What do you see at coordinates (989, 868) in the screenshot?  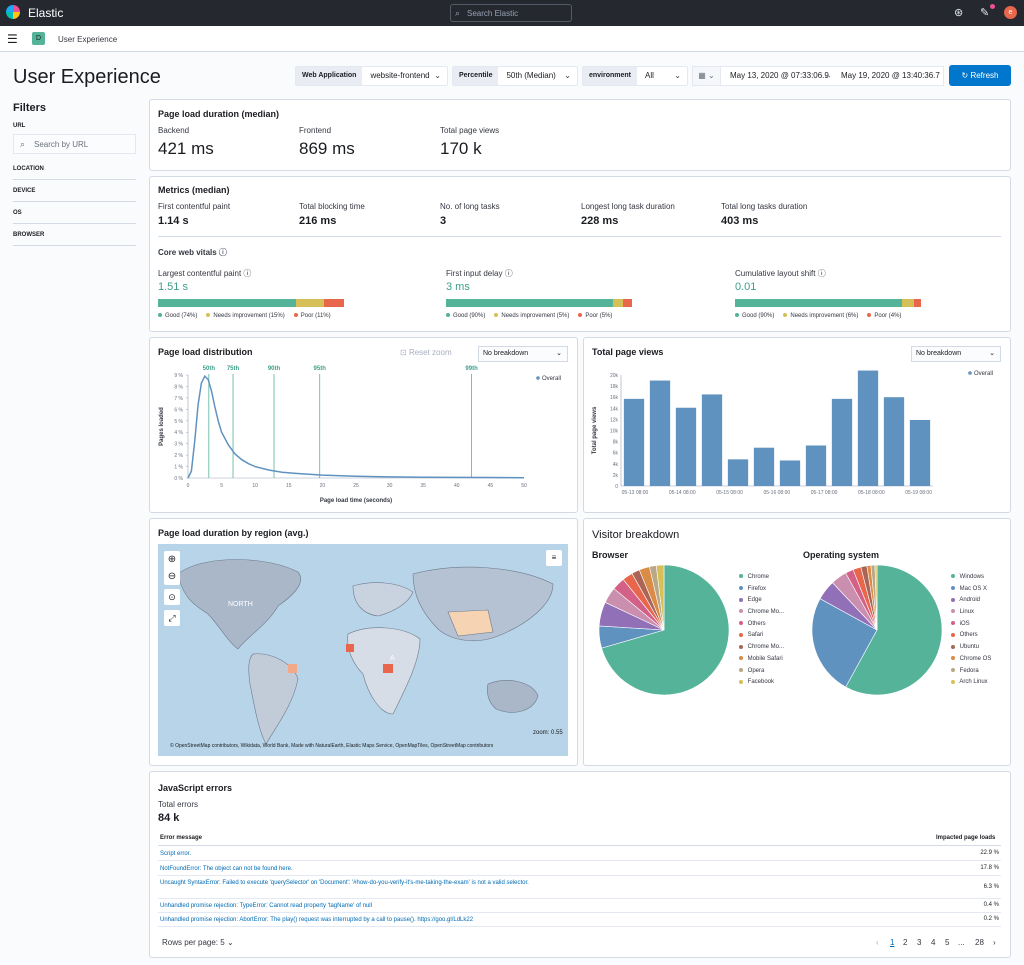 I see `error-impact: 17.8 %` at bounding box center [989, 868].